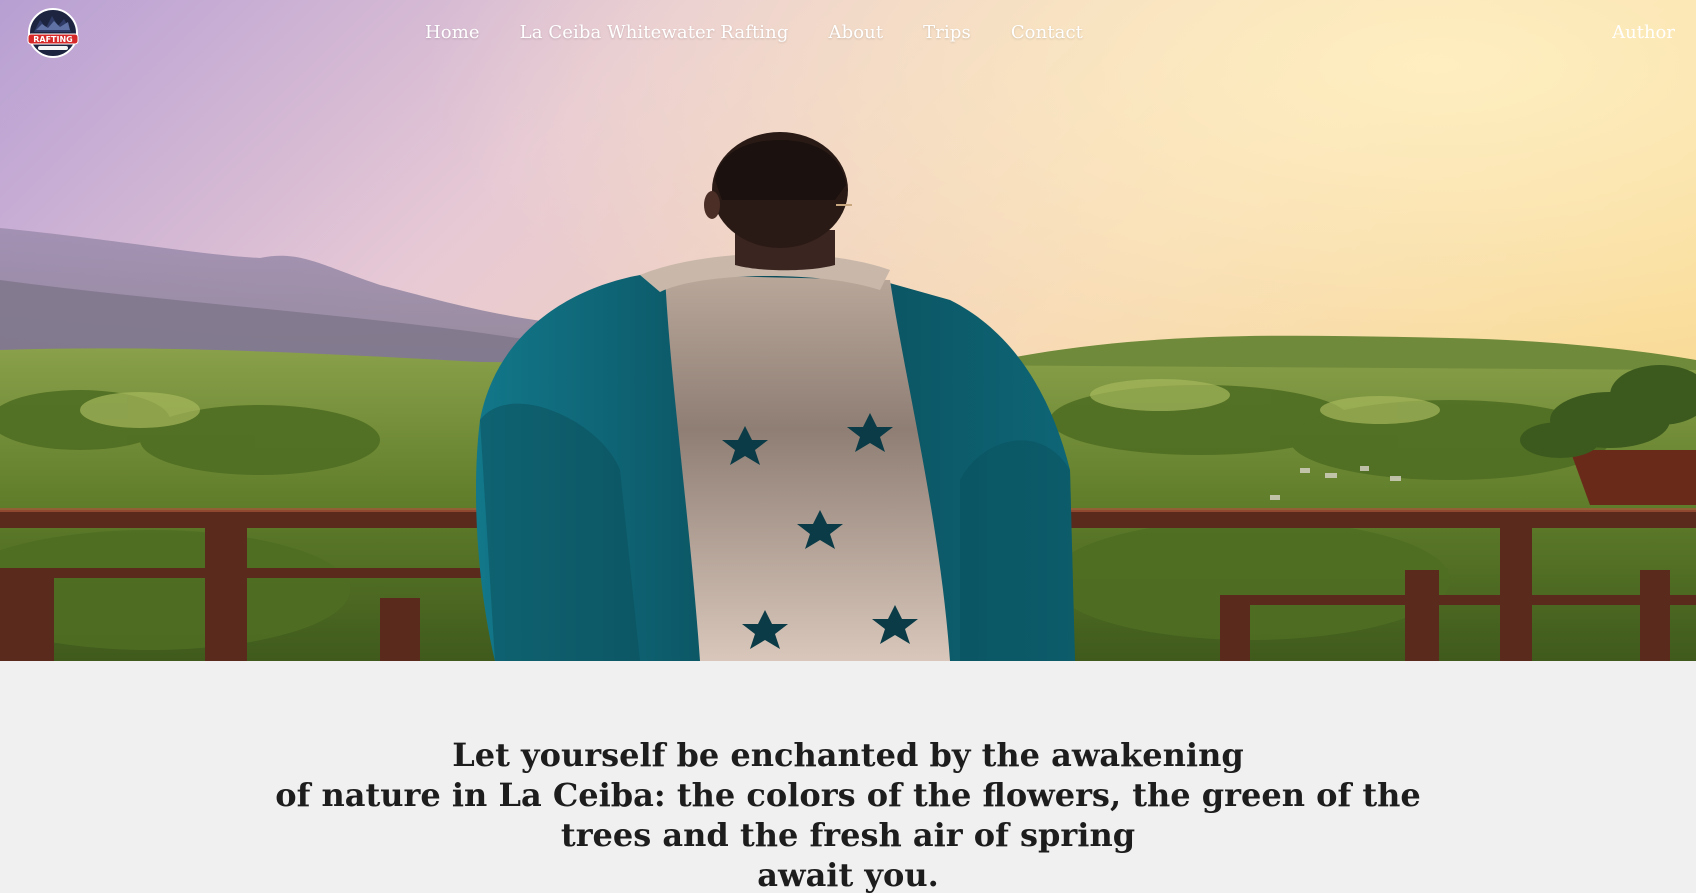 The width and height of the screenshot is (1696, 893). What do you see at coordinates (855, 32) in the screenshot?
I see `nav-about-link: About` at bounding box center [855, 32].